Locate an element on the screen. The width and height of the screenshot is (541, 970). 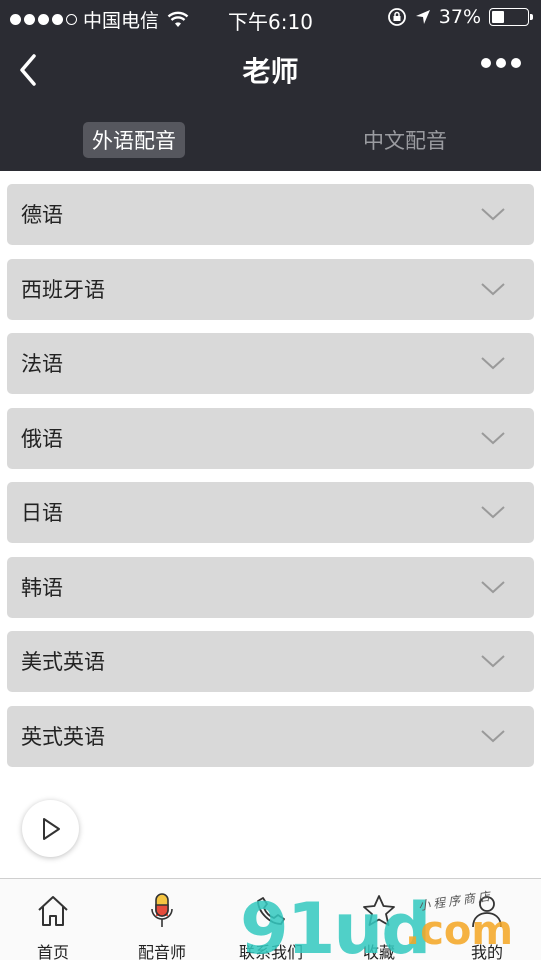
language-row-spanish: 西班牙语 is located at coordinates (270, 289).